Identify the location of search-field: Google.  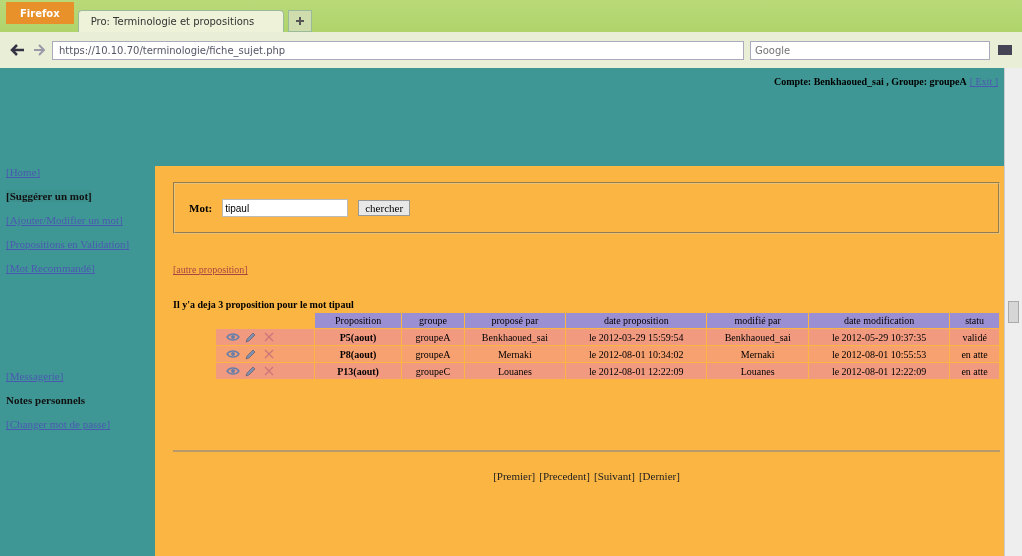
(870, 50).